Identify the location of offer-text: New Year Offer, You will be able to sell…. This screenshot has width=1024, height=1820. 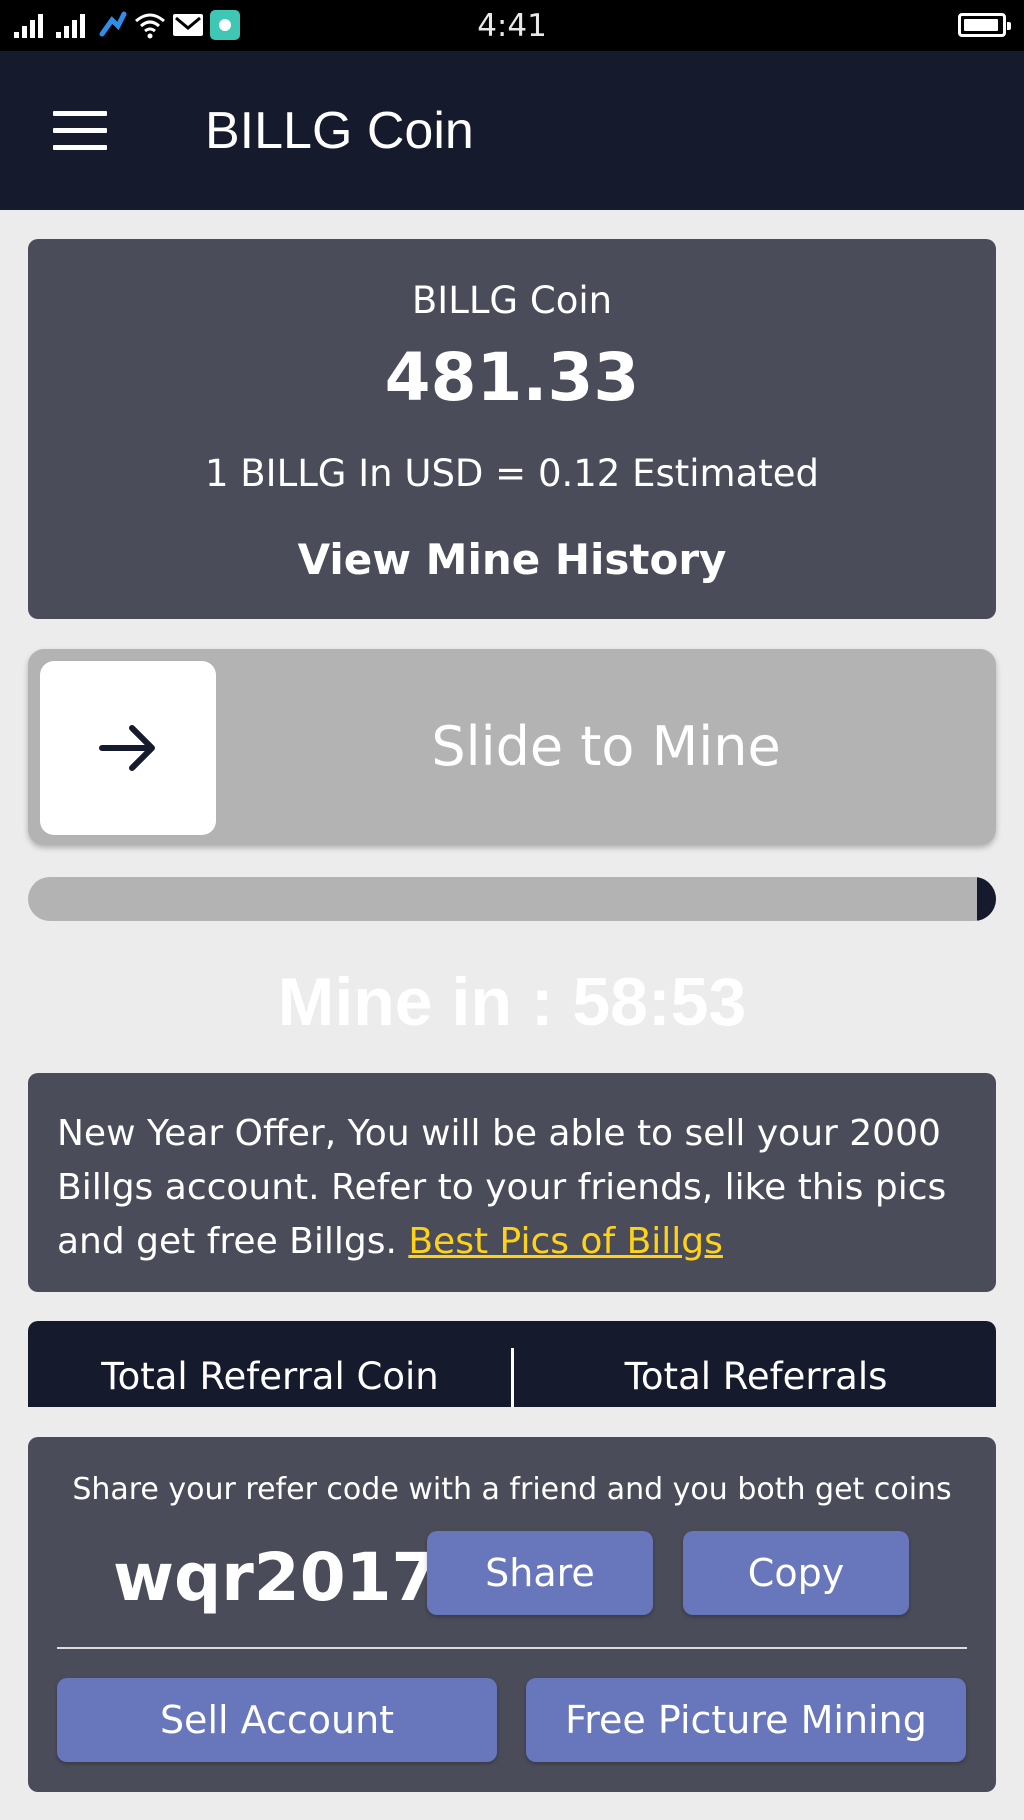
(512, 1188).